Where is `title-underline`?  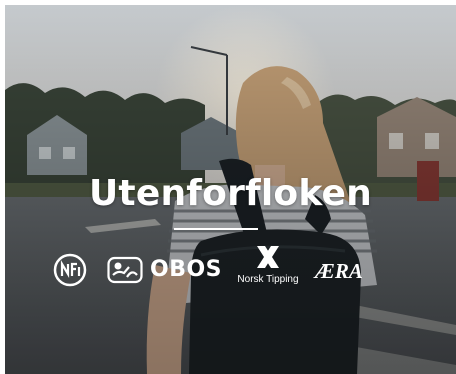
title-underline is located at coordinates (216, 229).